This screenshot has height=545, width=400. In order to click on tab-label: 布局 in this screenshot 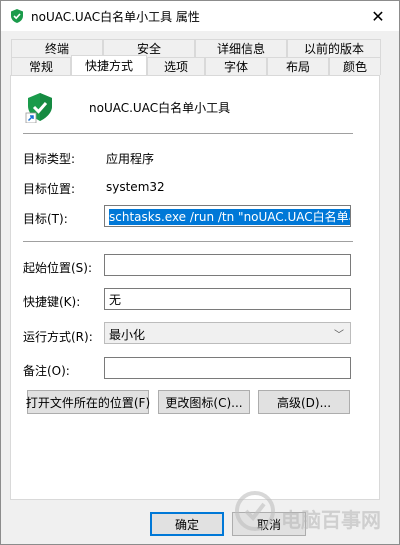, I will do `click(297, 67)`.